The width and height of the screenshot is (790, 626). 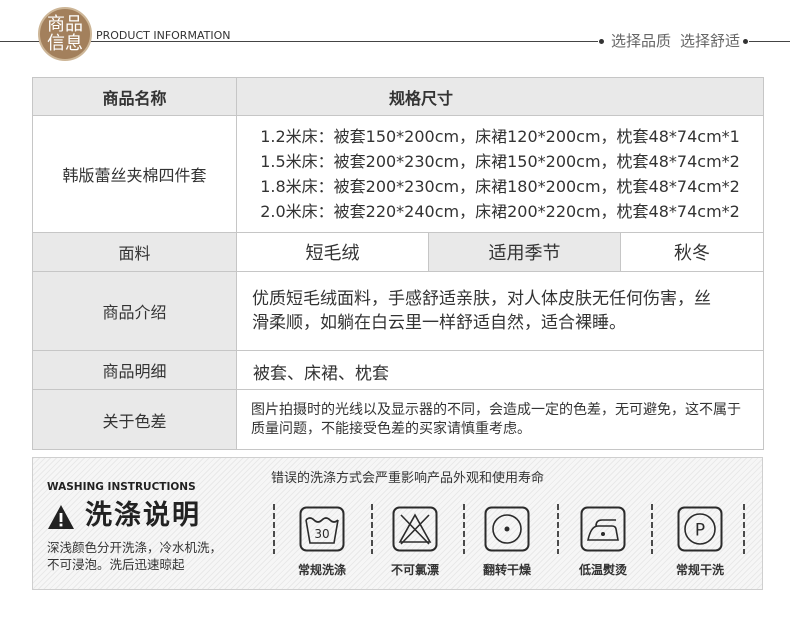 I want to click on detail-text: 被套、床裙、枕套, so click(x=321, y=374).